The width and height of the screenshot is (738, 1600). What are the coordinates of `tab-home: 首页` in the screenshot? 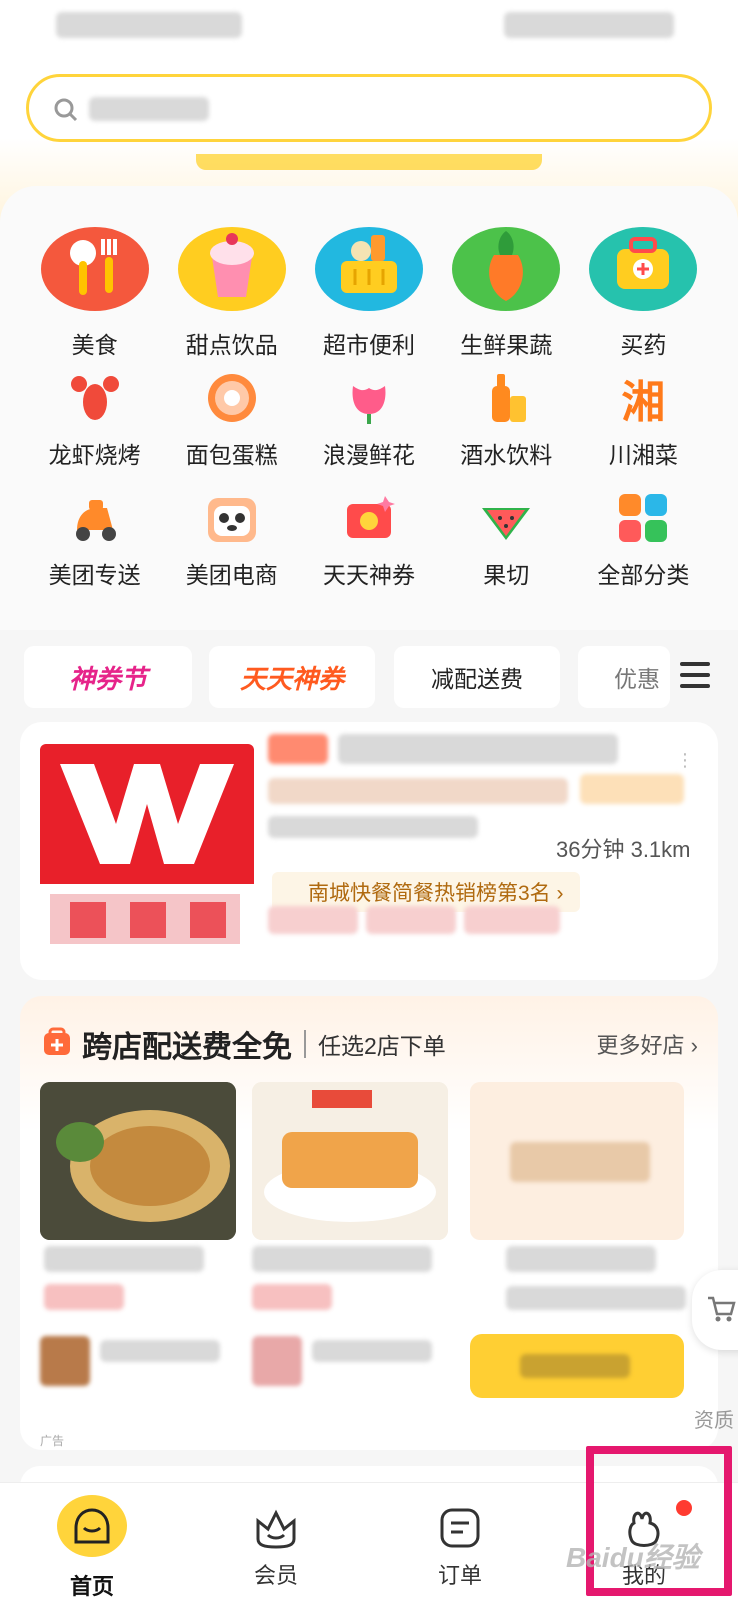 It's located at (92, 1541).